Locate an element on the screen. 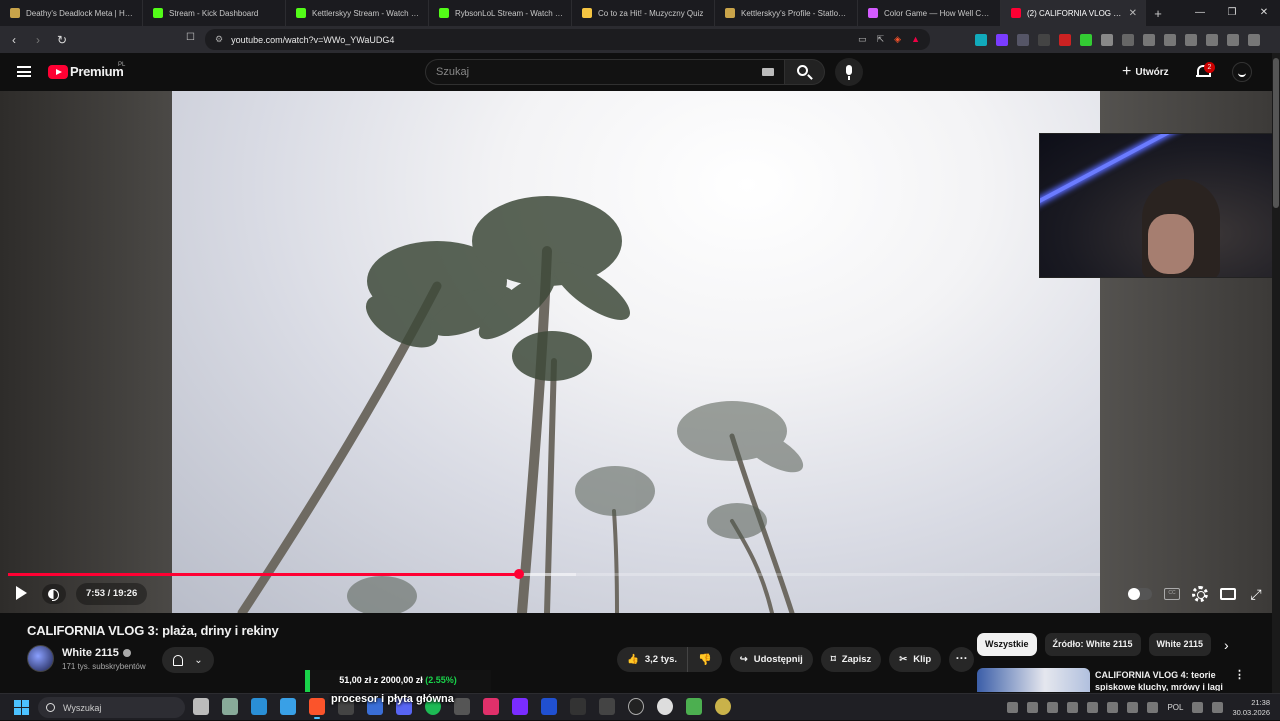  search-input: Szukaj is located at coordinates (605, 72).